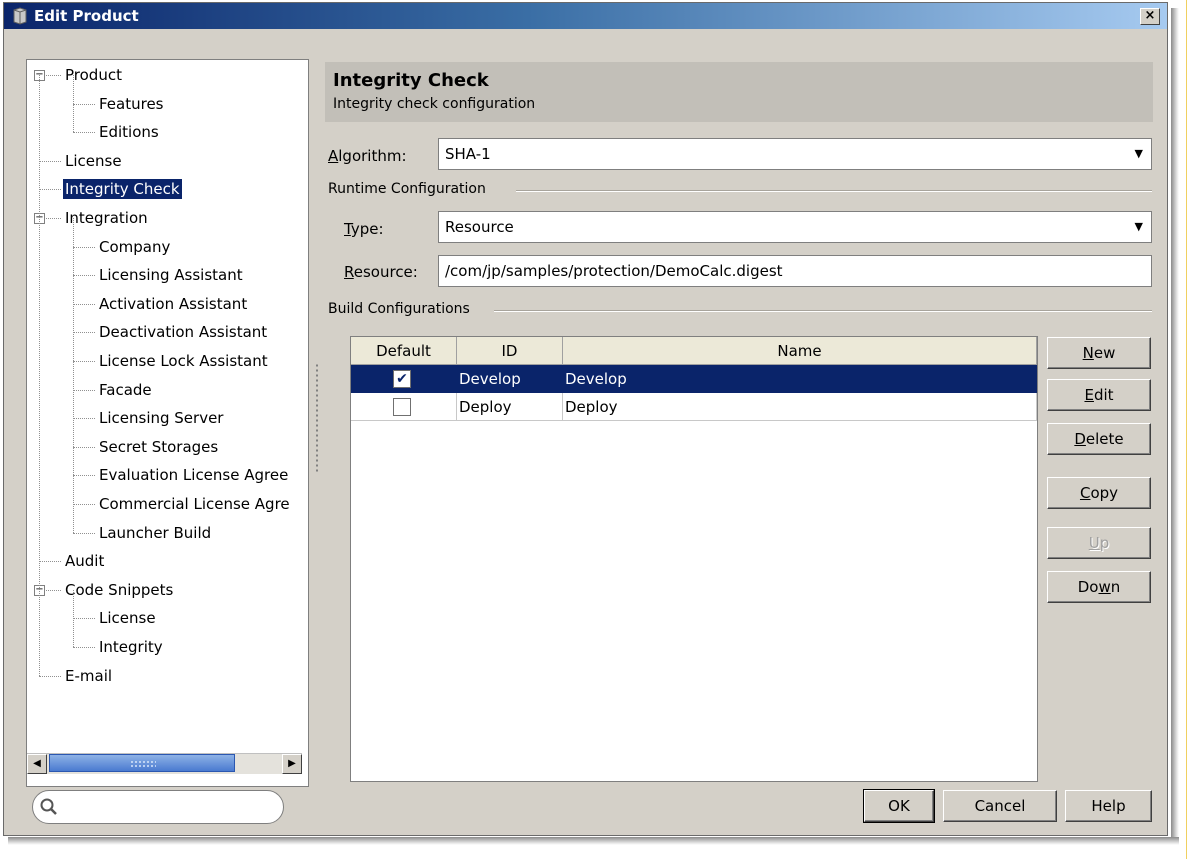 This screenshot has height=859, width=1198. I want to click on tree-item: Launcher Build, so click(155, 533).